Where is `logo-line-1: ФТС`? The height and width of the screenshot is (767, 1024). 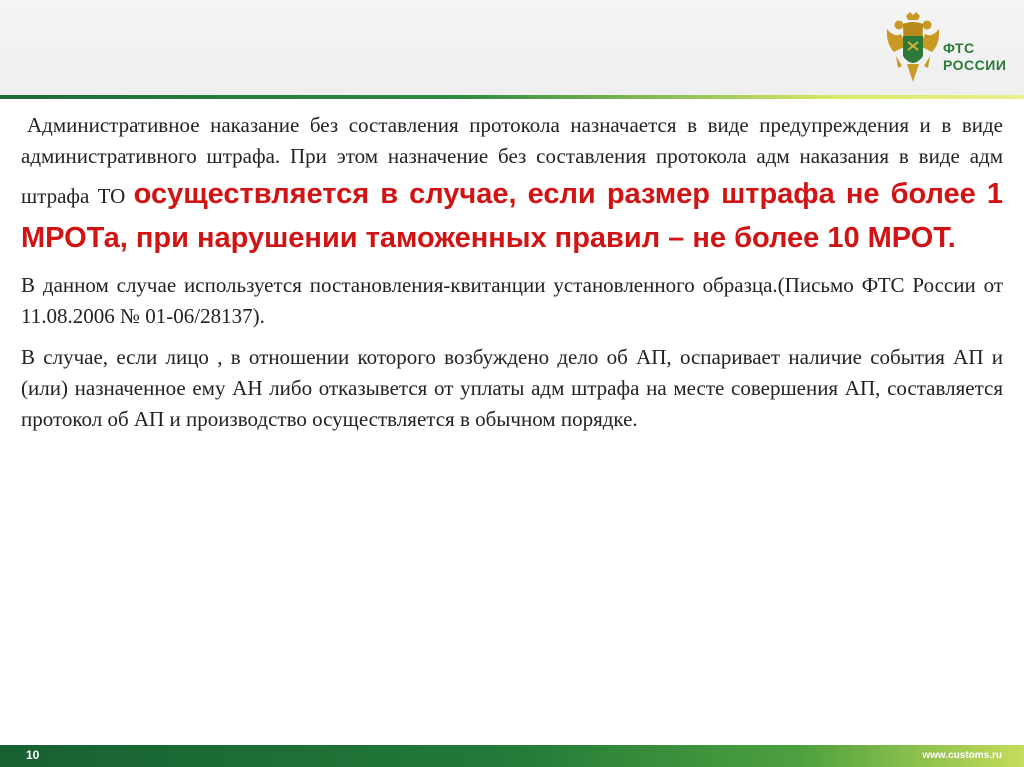 logo-line-1: ФТС is located at coordinates (959, 48).